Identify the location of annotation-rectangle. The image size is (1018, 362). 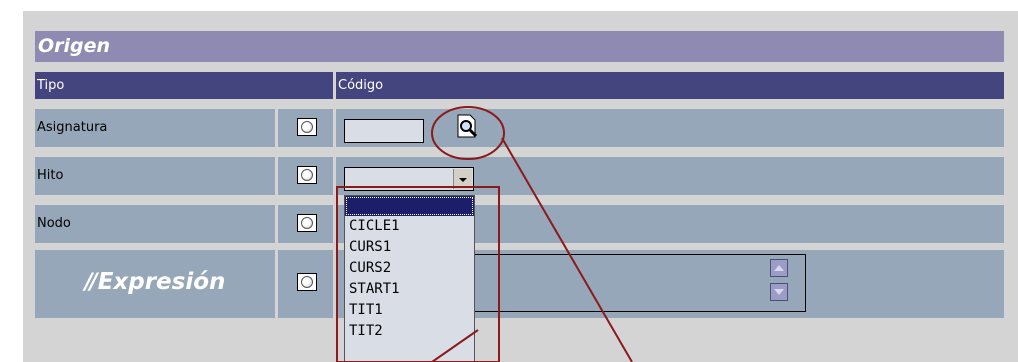
(418, 274).